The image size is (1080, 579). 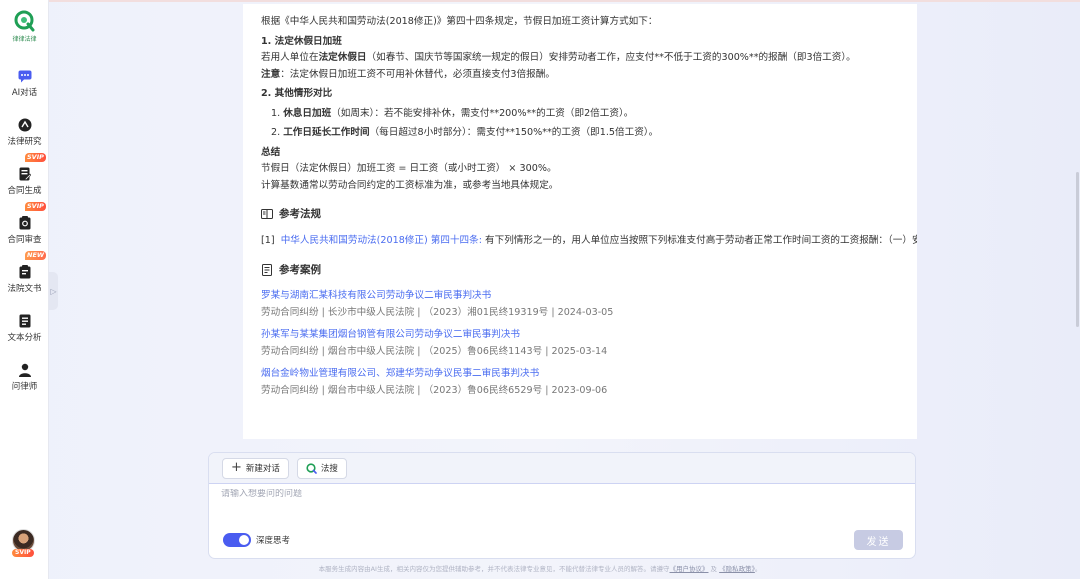 What do you see at coordinates (410, 185) in the screenshot?
I see `answer-summary-line: 计算基数通常以劳动合同约定的工资标准为准，或参考当地具体规定。` at bounding box center [410, 185].